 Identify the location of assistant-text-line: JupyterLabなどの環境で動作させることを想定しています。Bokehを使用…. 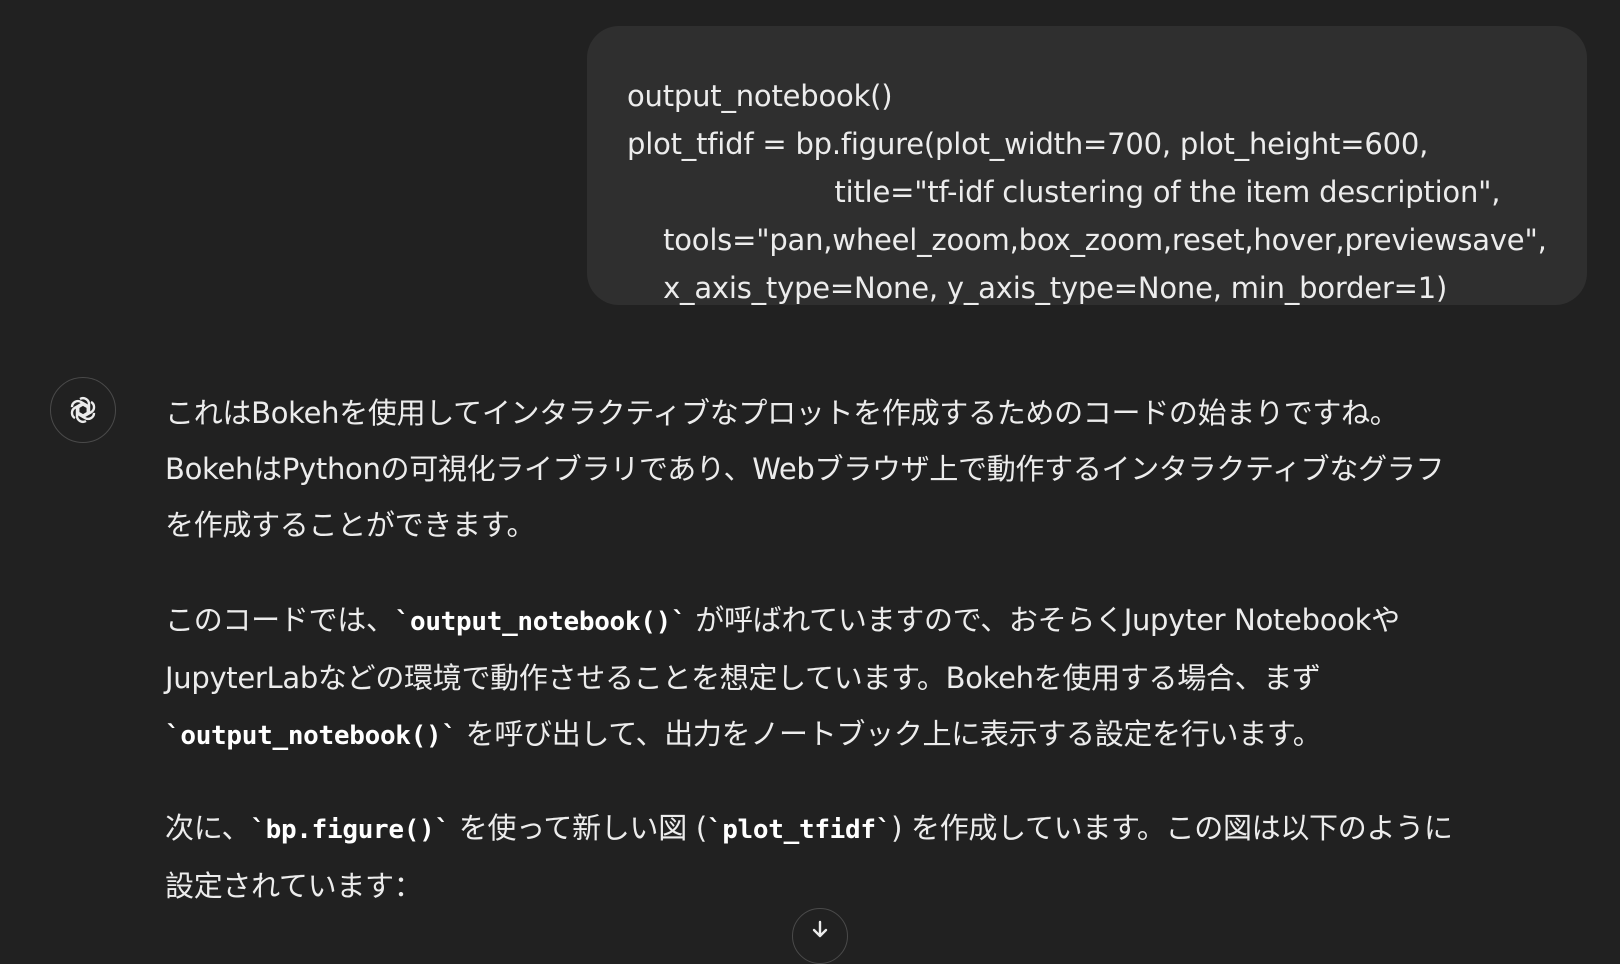
(743, 678).